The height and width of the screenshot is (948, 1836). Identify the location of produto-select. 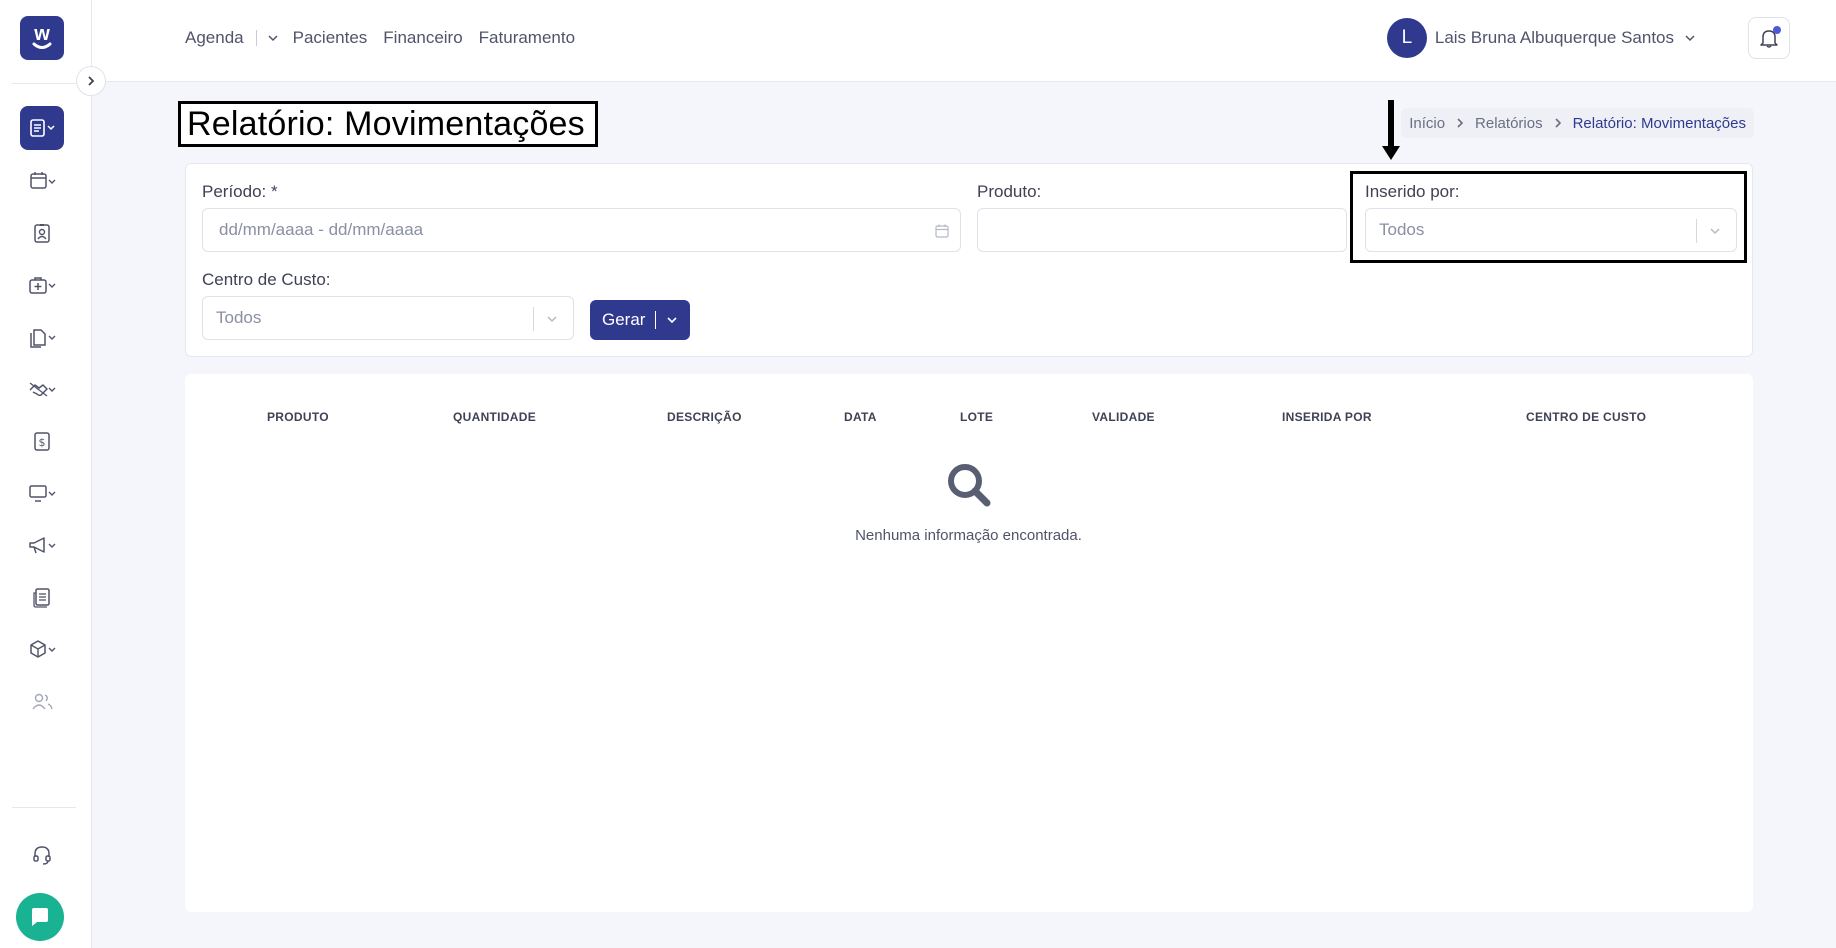
(1162, 230).